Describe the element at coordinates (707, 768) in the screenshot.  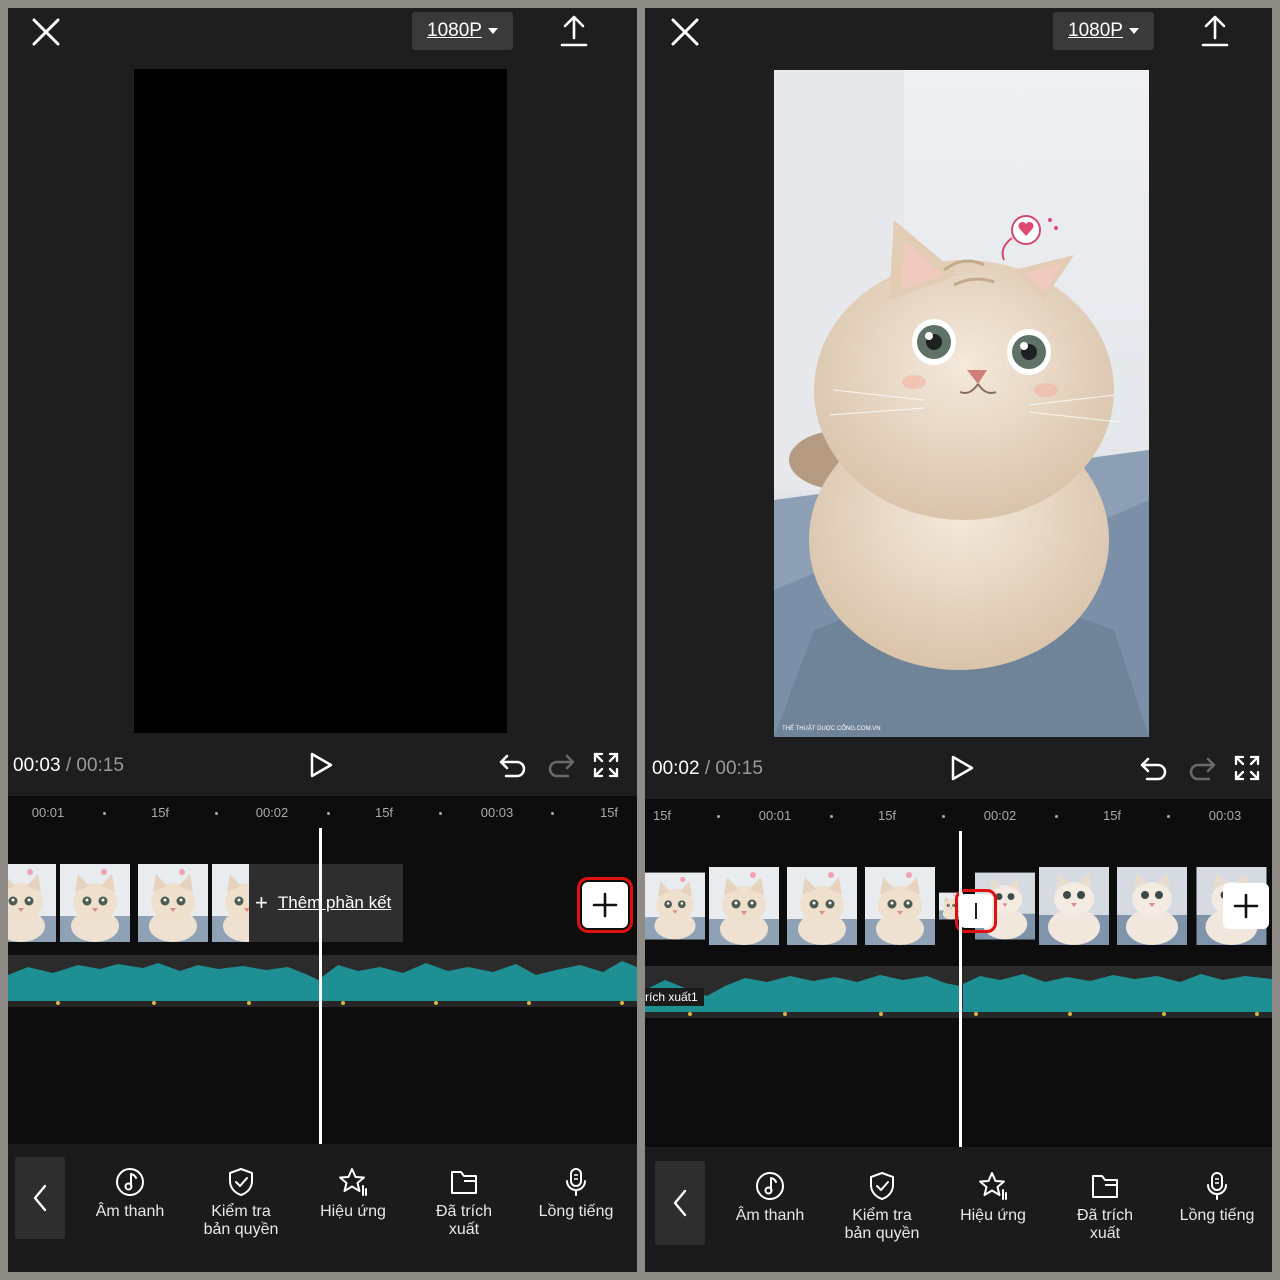
I see `time-display: 00:02 / 00:15` at that location.